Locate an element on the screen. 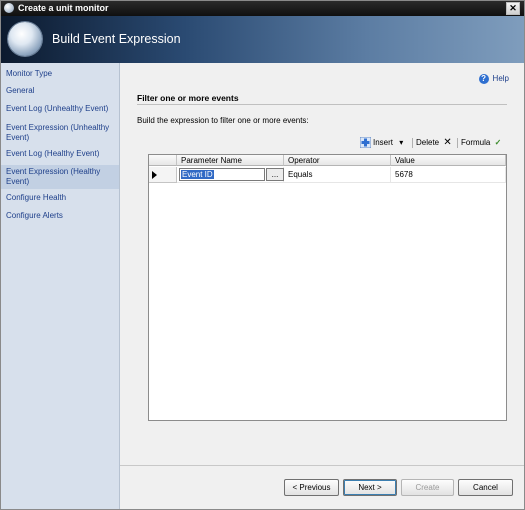 The width and height of the screenshot is (525, 510). close-icon: ✕ is located at coordinates (513, 8).